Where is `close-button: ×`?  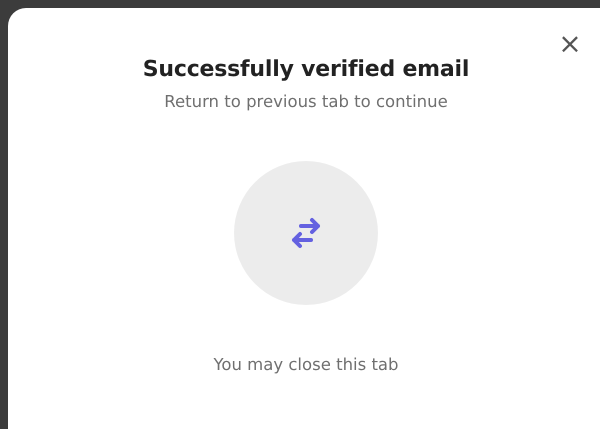 close-button: × is located at coordinates (570, 44).